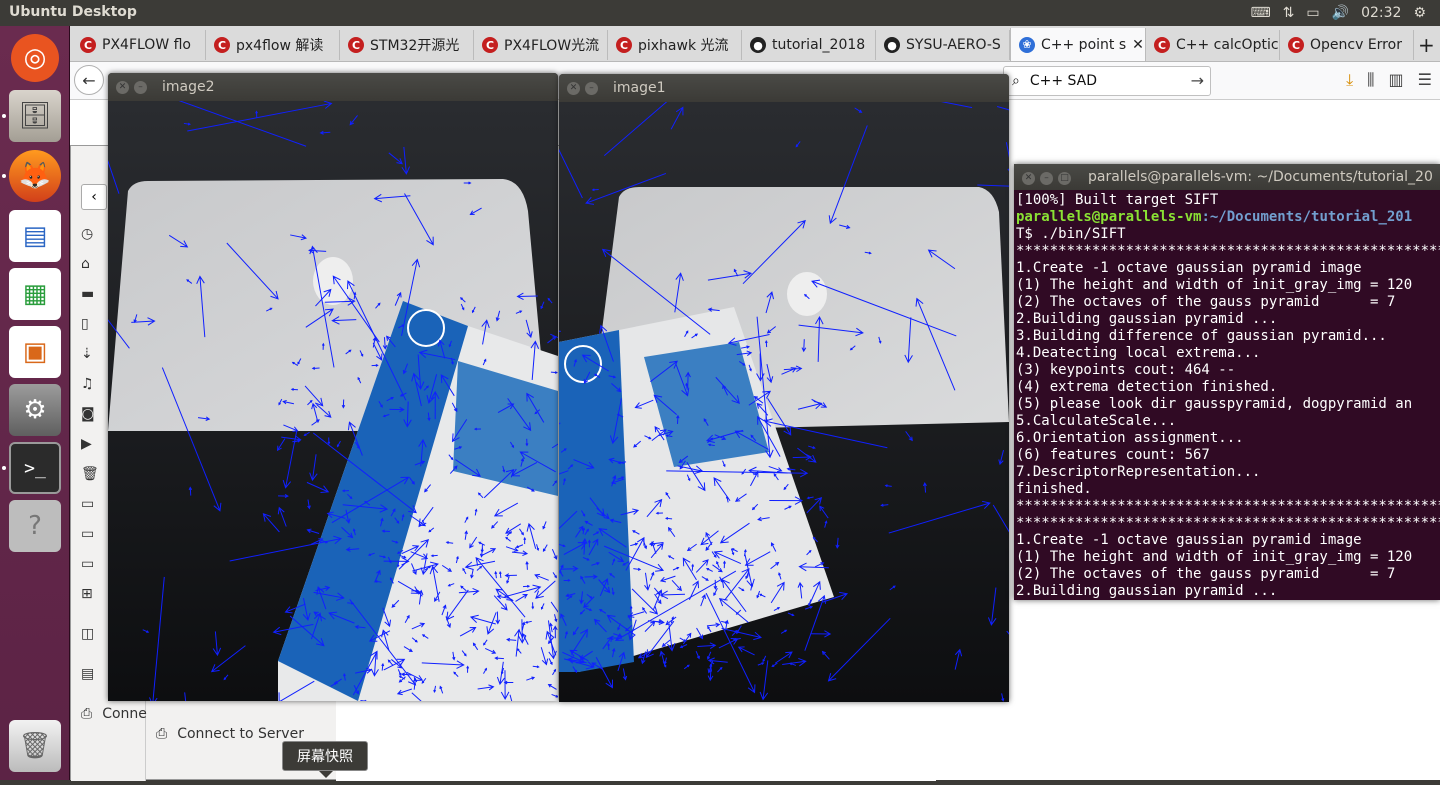  Describe the element at coordinates (1340, 13) in the screenshot. I see `volume-icon: 🔊` at that location.